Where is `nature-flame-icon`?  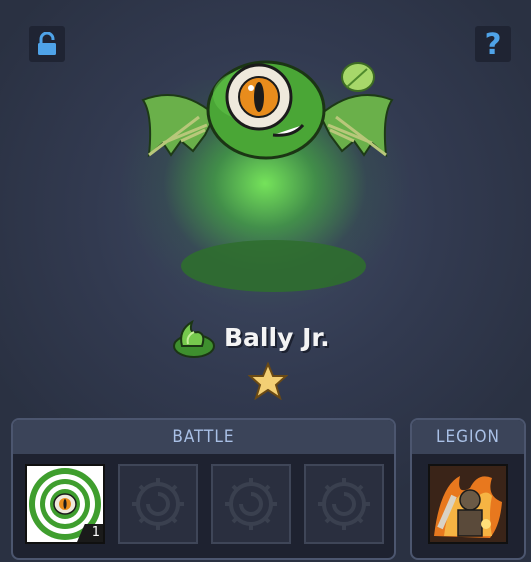 nature-flame-icon is located at coordinates (194, 338).